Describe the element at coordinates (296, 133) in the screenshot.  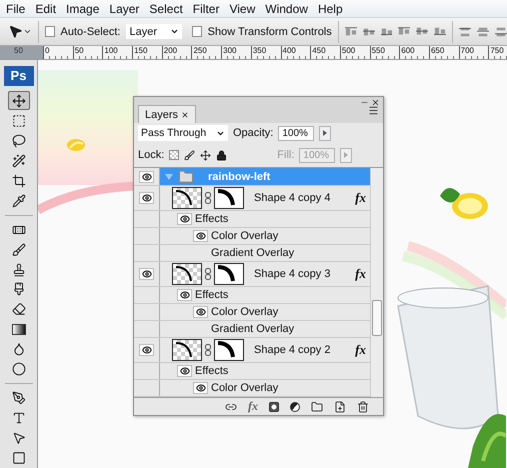
I see `opacity-field: 100%` at that location.